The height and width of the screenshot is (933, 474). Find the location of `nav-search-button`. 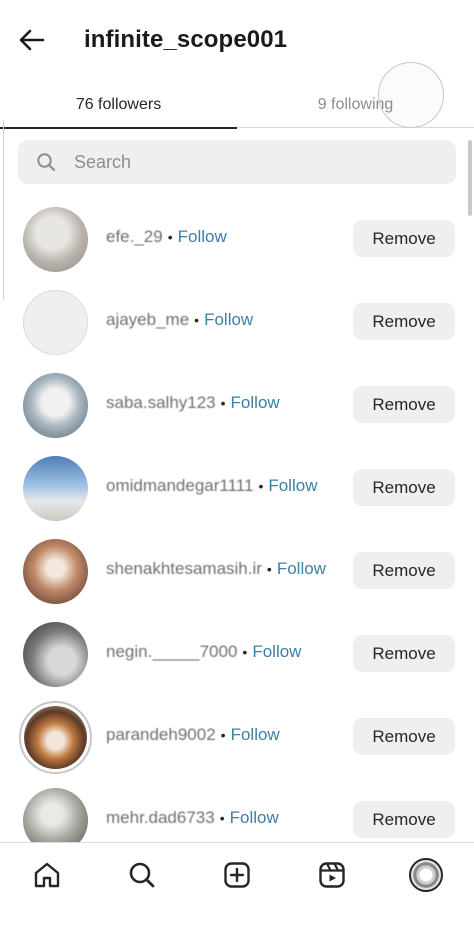

nav-search-button is located at coordinates (142, 875).